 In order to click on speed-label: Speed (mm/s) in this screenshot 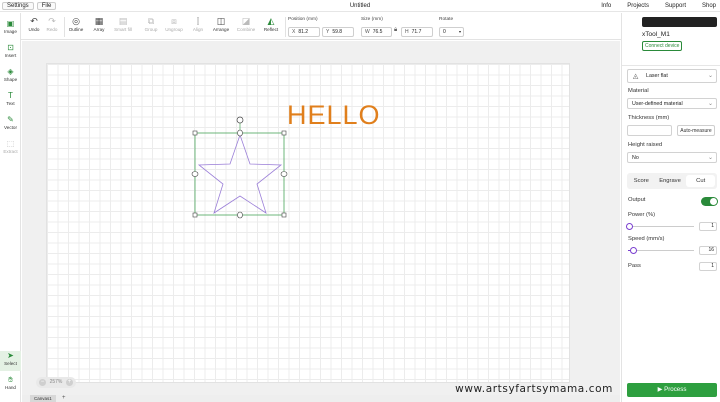, I will do `click(646, 239)`.